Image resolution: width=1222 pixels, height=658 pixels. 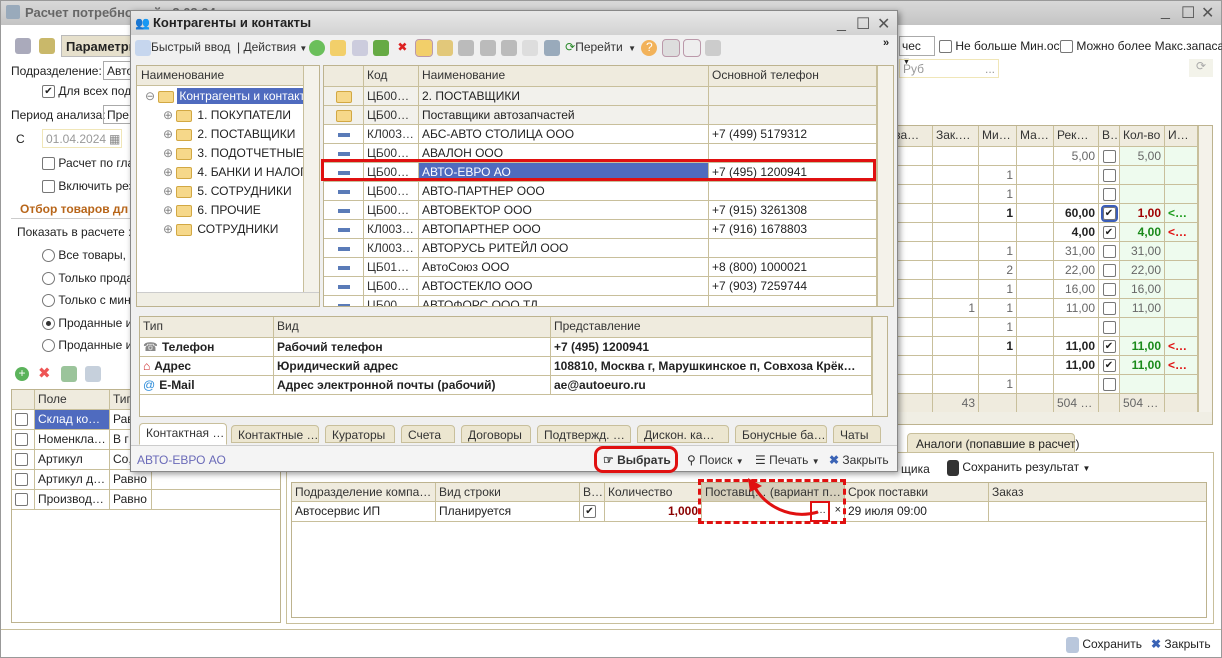 I want to click on delete-icon: ✖, so click(x=402, y=48).